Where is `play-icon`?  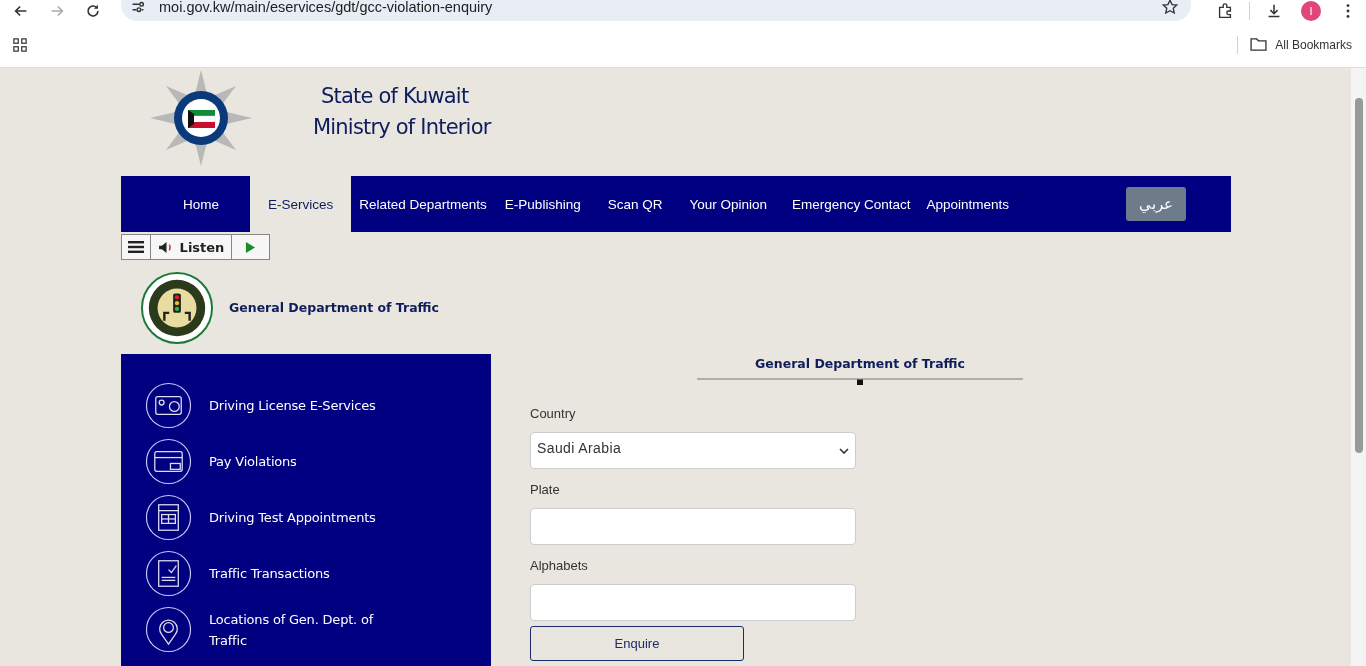 play-icon is located at coordinates (250, 247).